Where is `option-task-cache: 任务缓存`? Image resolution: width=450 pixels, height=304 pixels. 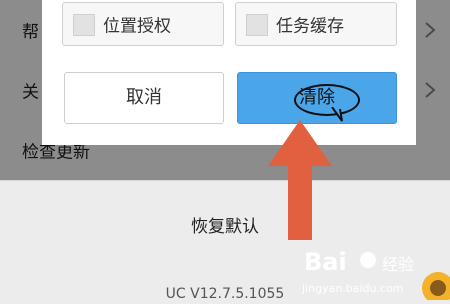
option-task-cache: 任务缓存 is located at coordinates (316, 24).